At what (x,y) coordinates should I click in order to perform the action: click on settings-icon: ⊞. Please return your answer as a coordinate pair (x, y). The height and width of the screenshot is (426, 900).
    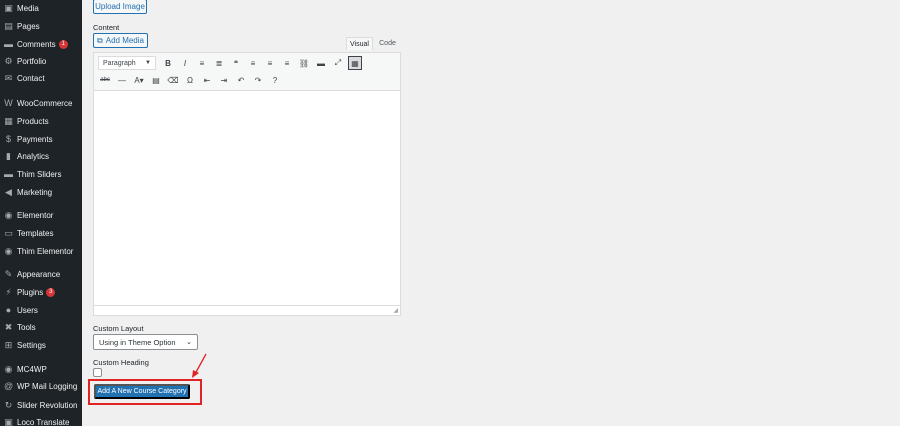
    Looking at the image, I should click on (8, 345).